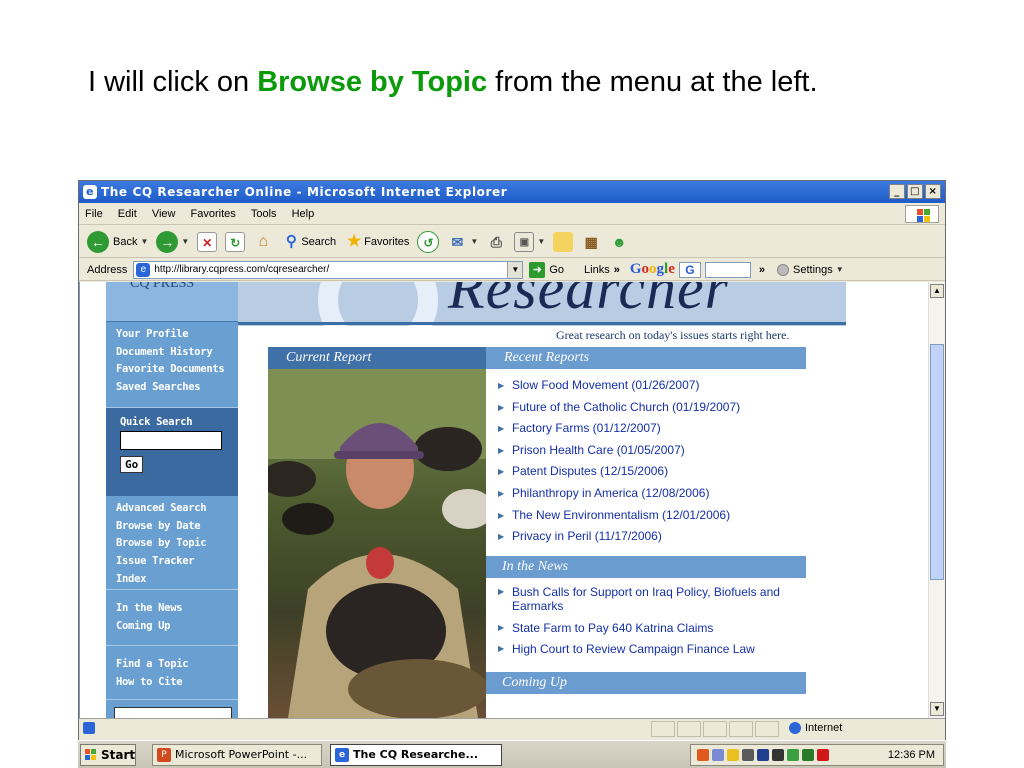 This screenshot has height=768, width=1024. What do you see at coordinates (164, 214) in the screenshot?
I see `menu-view: View` at bounding box center [164, 214].